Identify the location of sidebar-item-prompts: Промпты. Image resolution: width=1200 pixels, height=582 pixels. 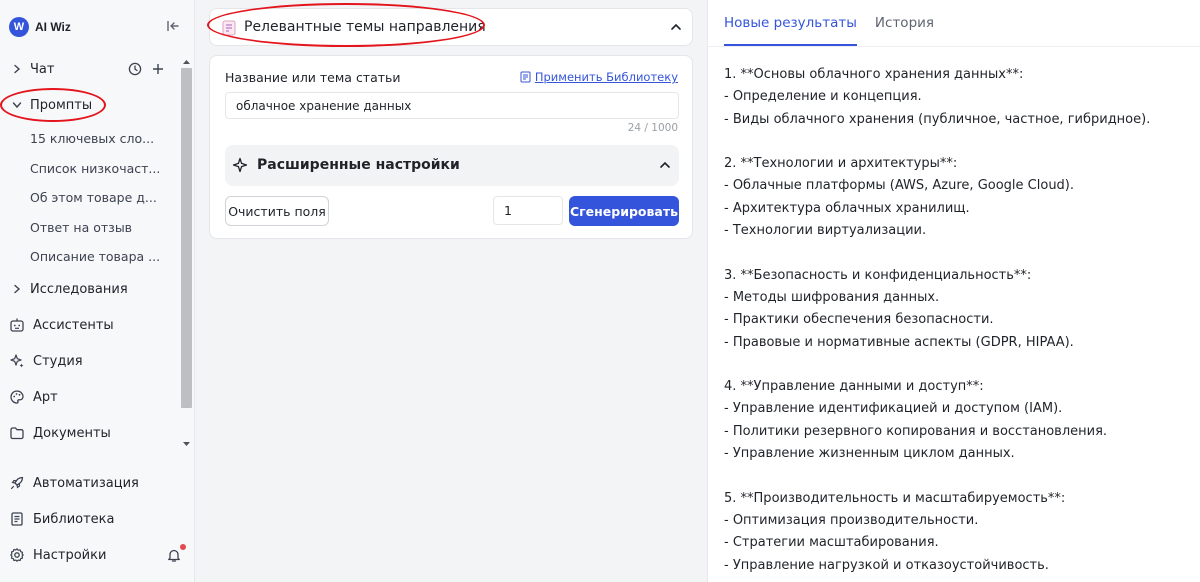
(89, 105).